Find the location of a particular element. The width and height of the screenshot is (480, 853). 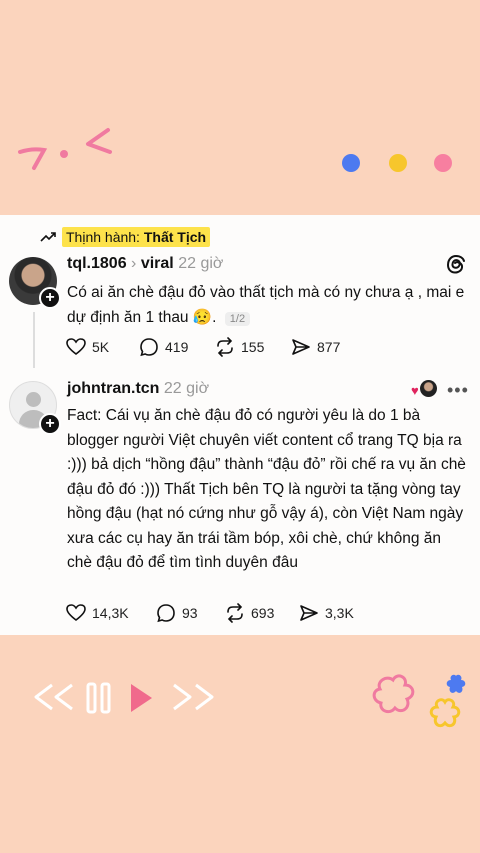

pause-icon is located at coordinates (98, 698).